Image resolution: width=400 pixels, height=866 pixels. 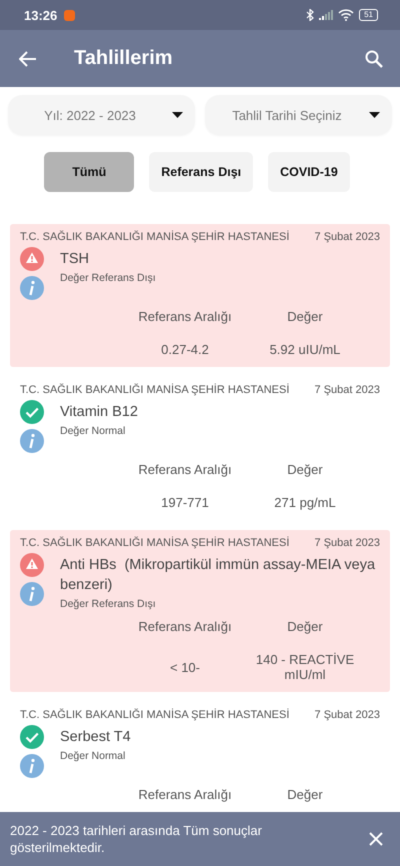 I want to click on result-value: 140 - REACTİVE mIU/ml, so click(x=305, y=667).